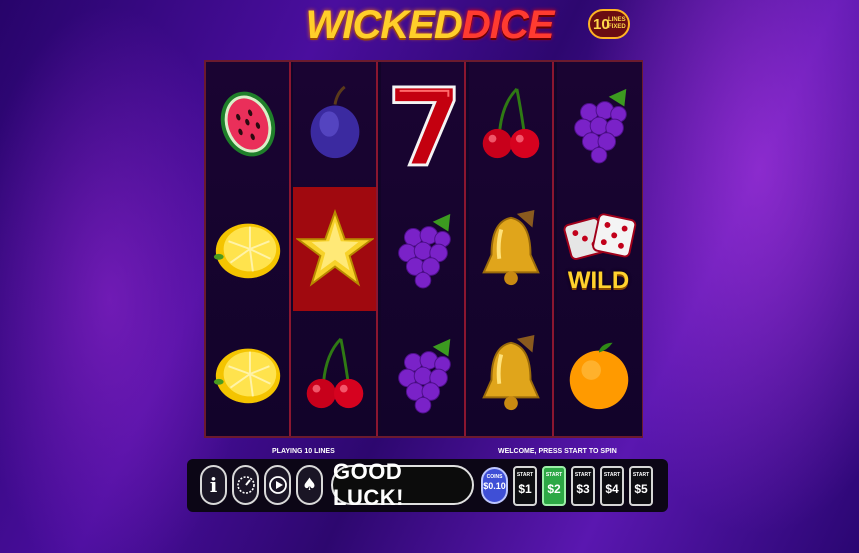 The image size is (859, 553). Describe the element at coordinates (557, 451) in the screenshot. I see `welcome-text: WELCOME, PRESS START TO SPIN` at that location.